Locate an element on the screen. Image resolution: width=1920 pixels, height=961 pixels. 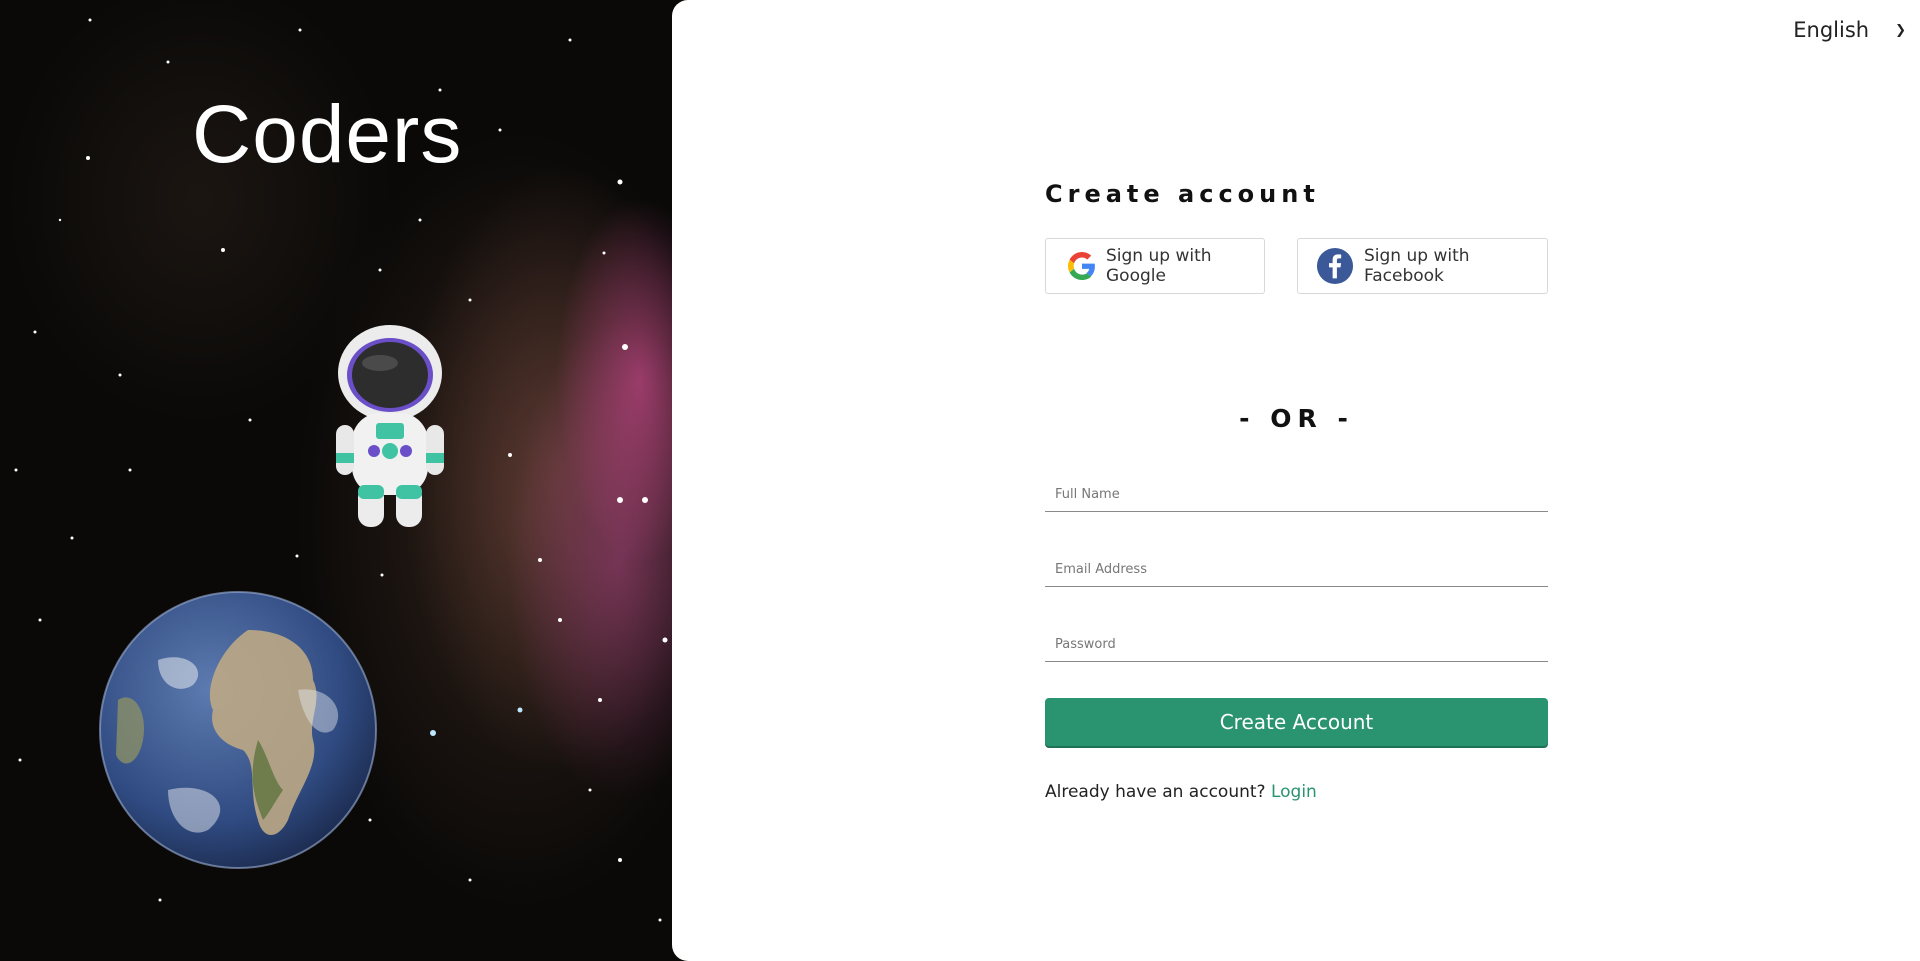
login-link: Login is located at coordinates (1294, 792).